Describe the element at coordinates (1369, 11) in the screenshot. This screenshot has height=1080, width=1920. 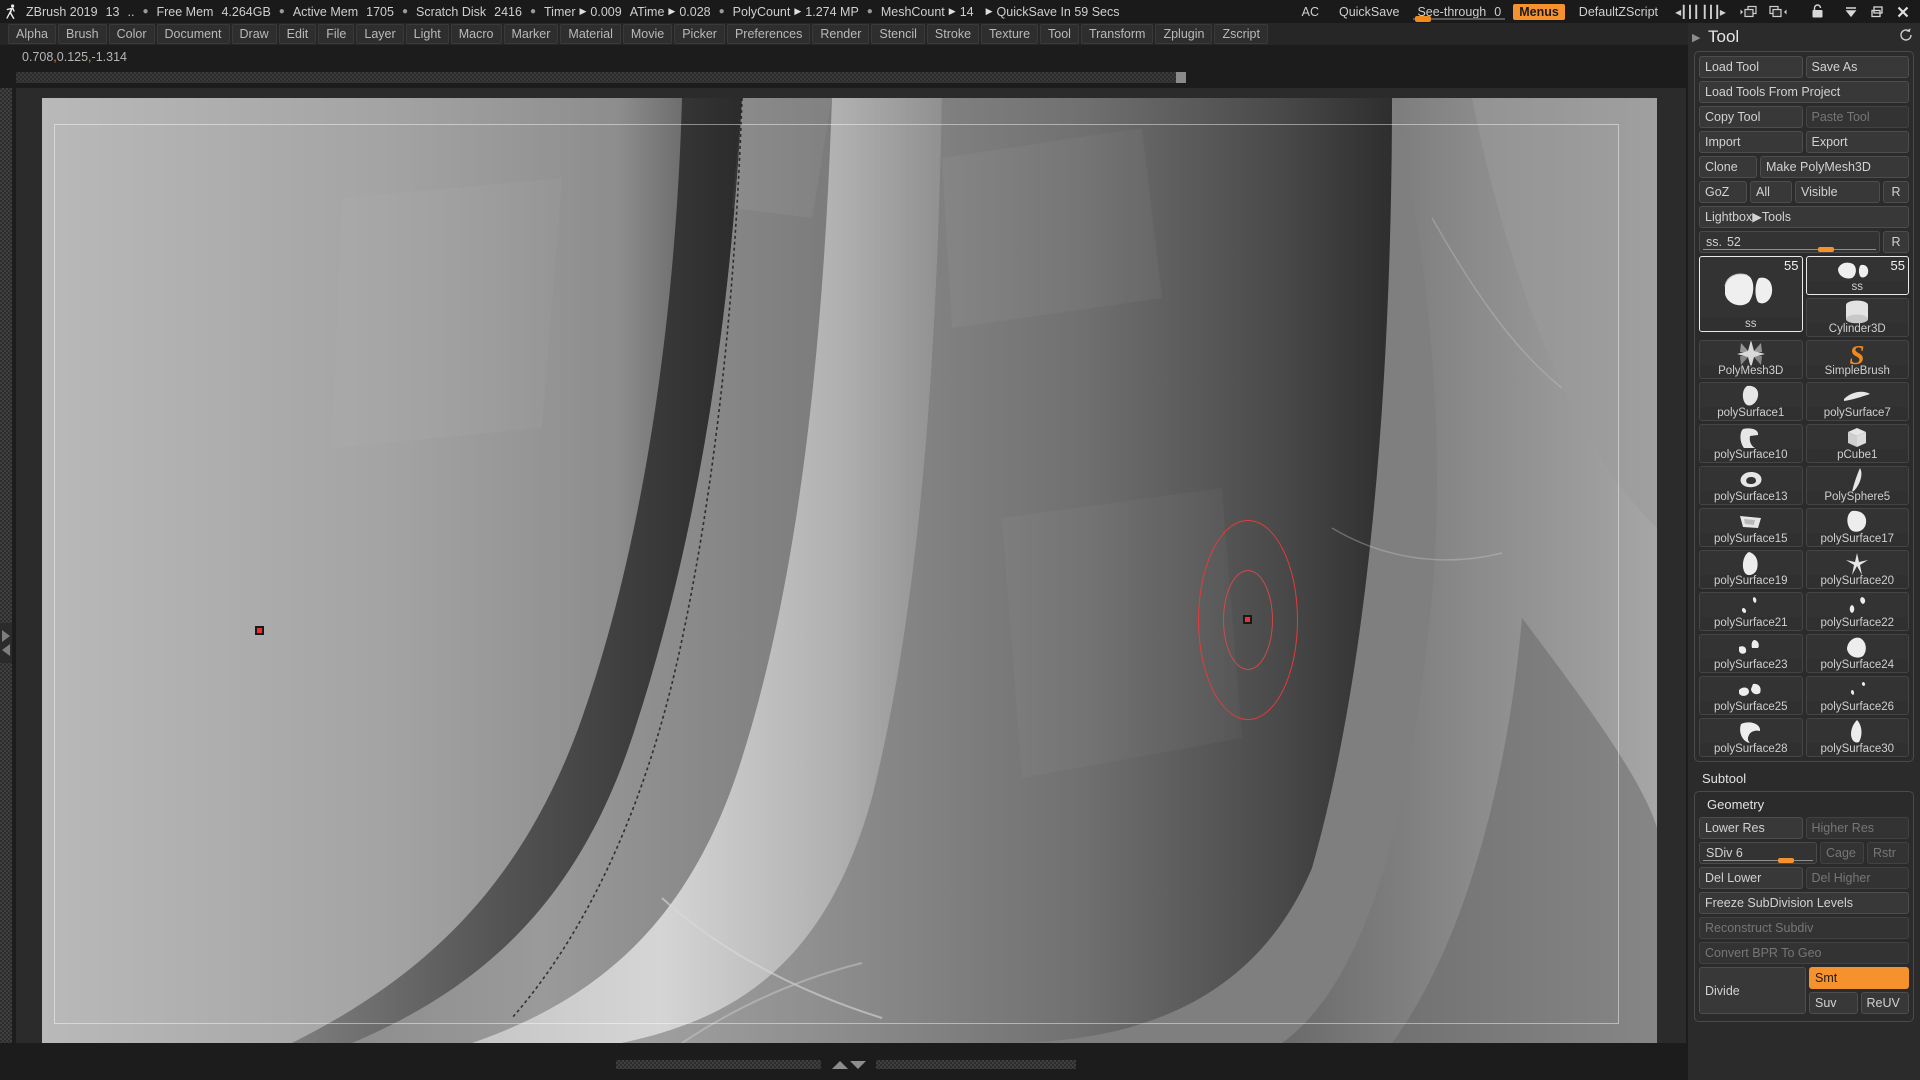
I see `quicksave-button: QuickSave` at that location.